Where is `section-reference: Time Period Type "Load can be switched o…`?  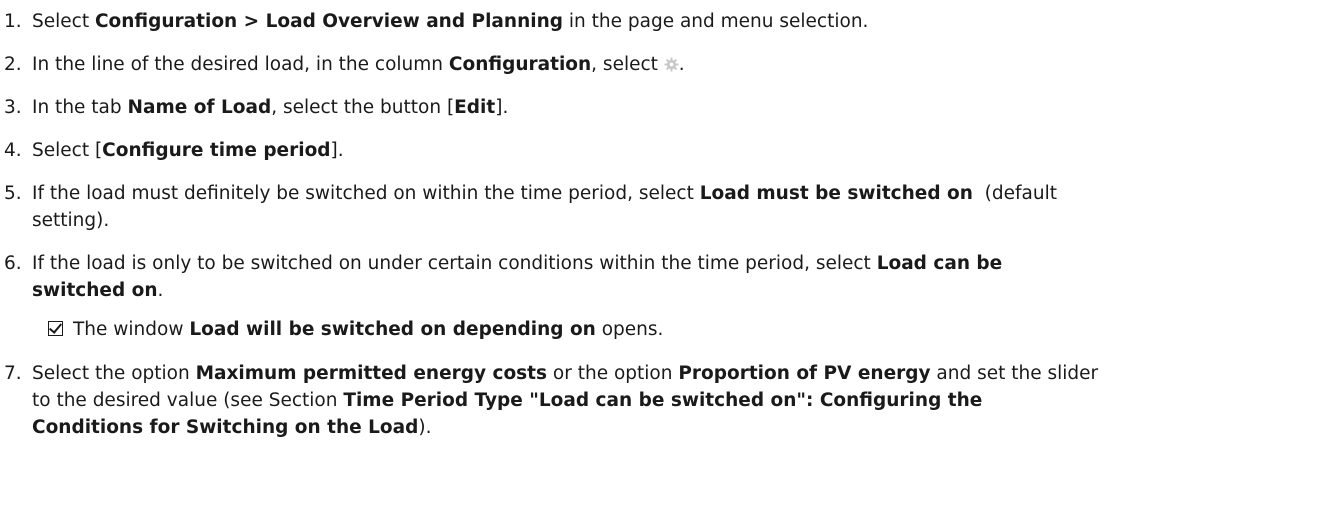
section-reference: Time Period Type "Load can be switched o… is located at coordinates (663, 400).